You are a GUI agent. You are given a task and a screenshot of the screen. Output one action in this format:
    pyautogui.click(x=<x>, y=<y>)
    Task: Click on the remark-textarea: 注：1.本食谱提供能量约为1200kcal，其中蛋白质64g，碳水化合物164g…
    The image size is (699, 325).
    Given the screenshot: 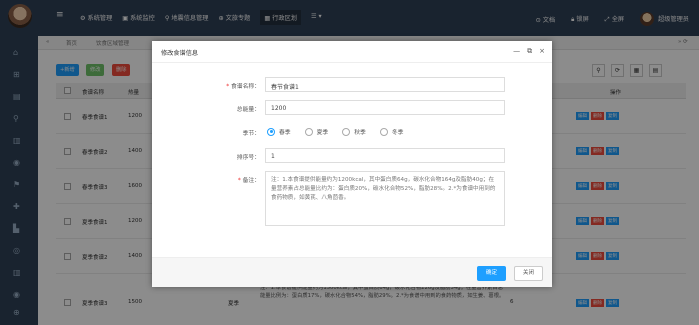 What is the action you would take?
    pyautogui.click(x=385, y=198)
    